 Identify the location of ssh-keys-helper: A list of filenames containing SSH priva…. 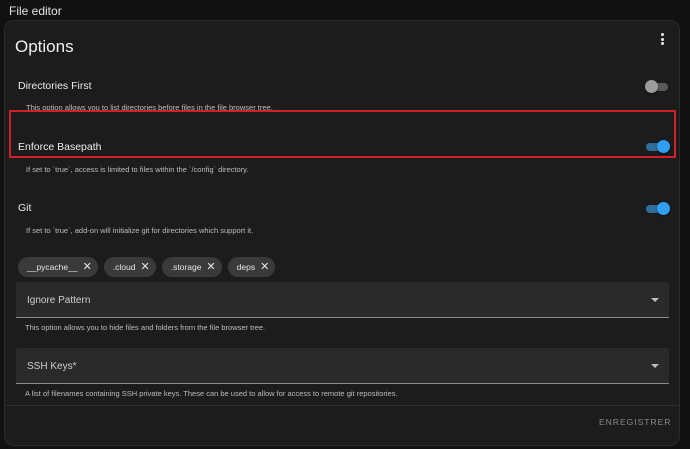
(211, 393).